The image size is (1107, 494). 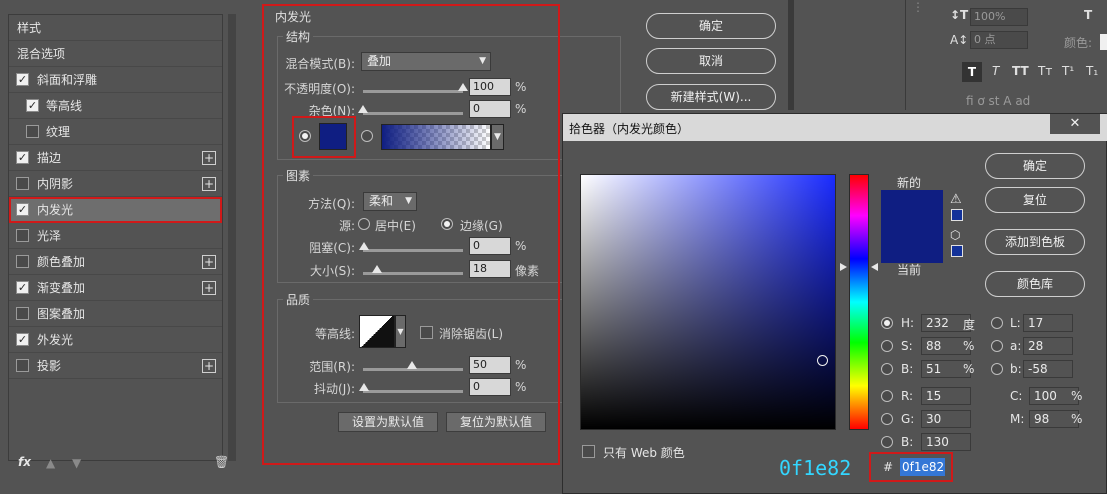 What do you see at coordinates (887, 396) in the screenshot?
I see `red-radio` at bounding box center [887, 396].